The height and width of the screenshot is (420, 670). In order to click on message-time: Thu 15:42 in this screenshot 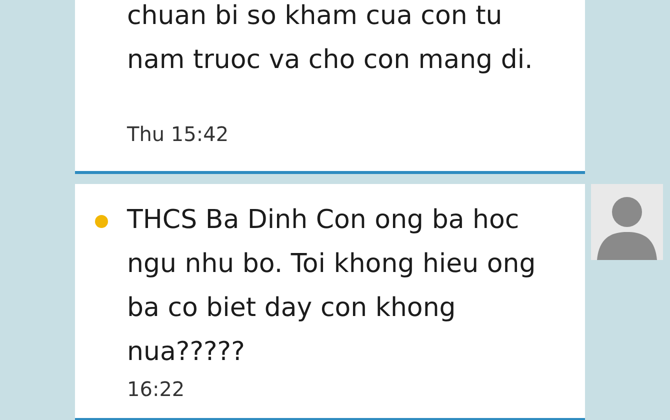, I will do `click(178, 134)`.